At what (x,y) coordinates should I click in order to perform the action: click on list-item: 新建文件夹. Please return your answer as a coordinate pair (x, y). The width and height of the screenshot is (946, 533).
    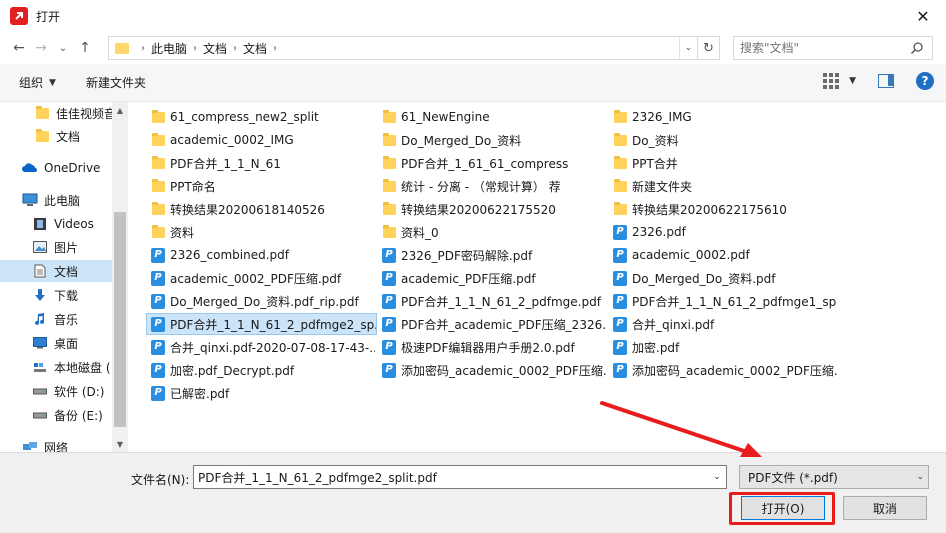
    Looking at the image, I should click on (724, 186).